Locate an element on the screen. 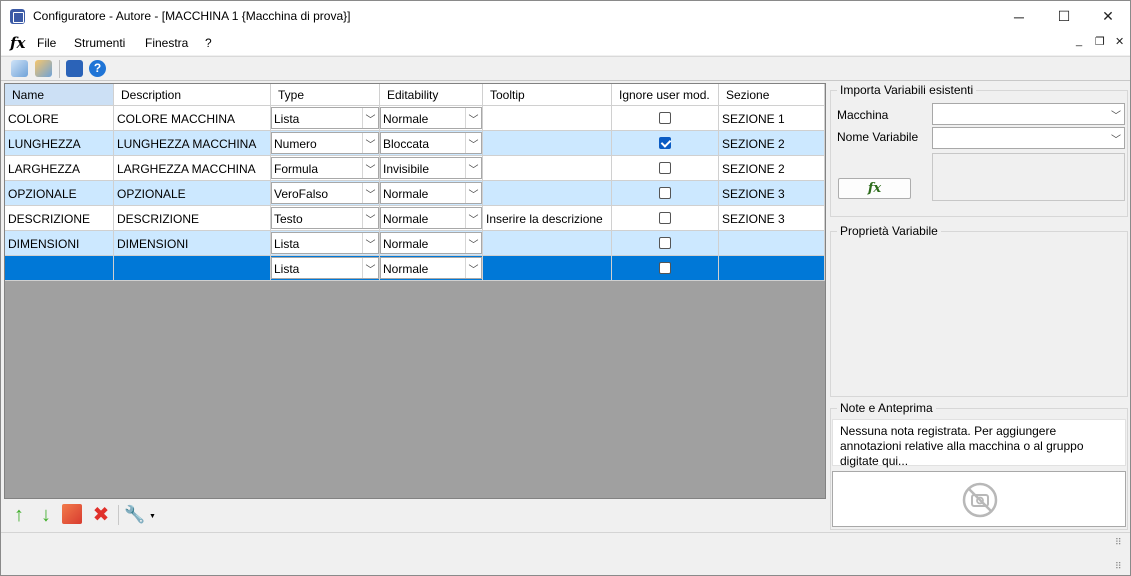 The image size is (1131, 576). cell-description: LUNGHEZZA MACCHINA is located at coordinates (192, 143).